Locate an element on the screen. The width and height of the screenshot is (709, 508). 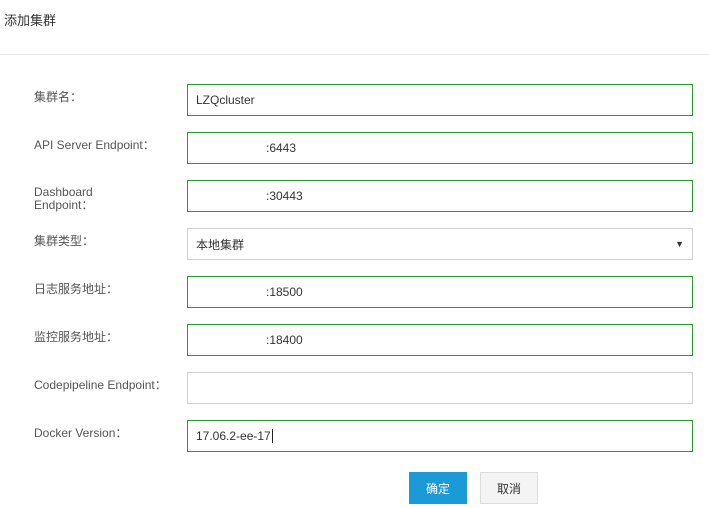
docker-version-value: 17.06.2-ee-17 is located at coordinates (233, 436).